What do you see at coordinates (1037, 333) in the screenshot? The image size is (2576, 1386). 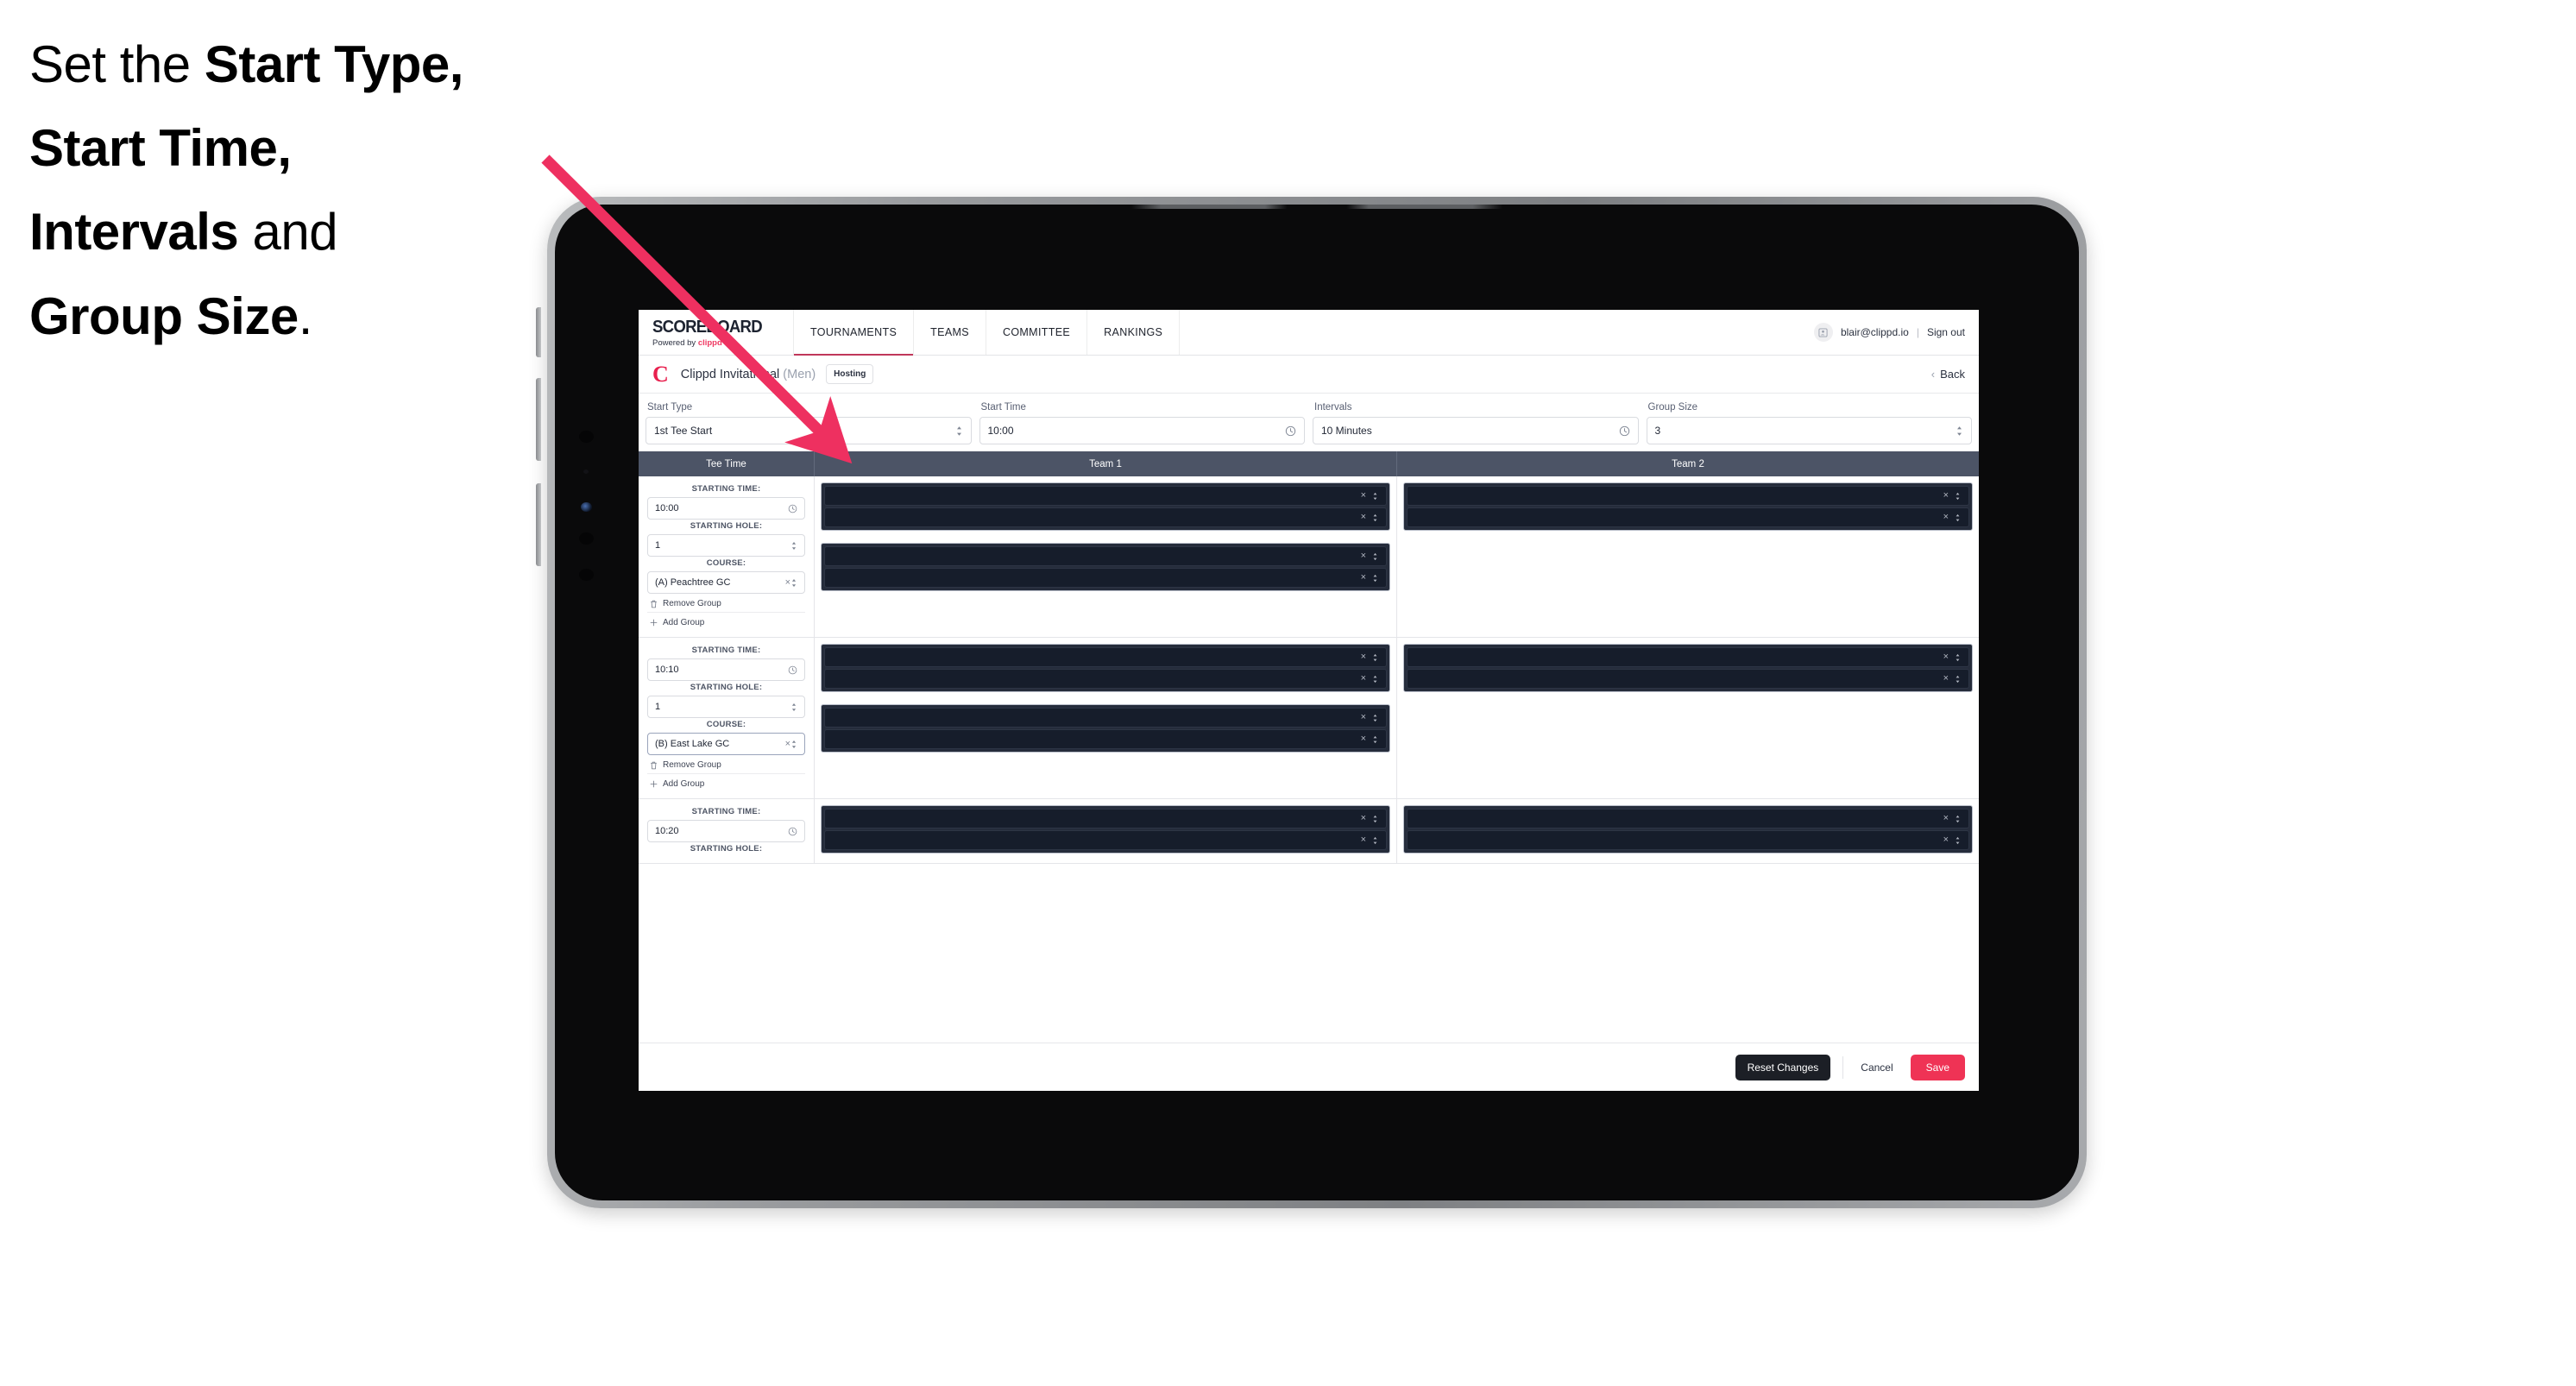 I see `nav-tab-committee: COMMITTEE` at bounding box center [1037, 333].